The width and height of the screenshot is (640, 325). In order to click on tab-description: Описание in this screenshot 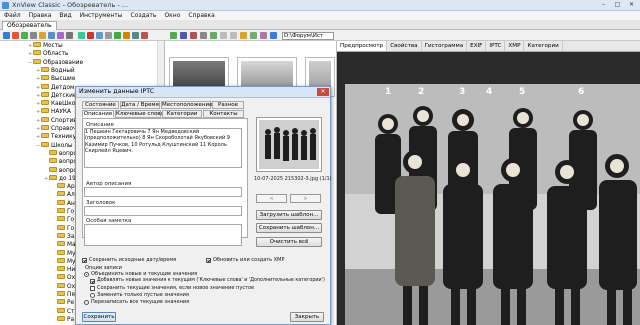, I will do `click(98, 114)`.